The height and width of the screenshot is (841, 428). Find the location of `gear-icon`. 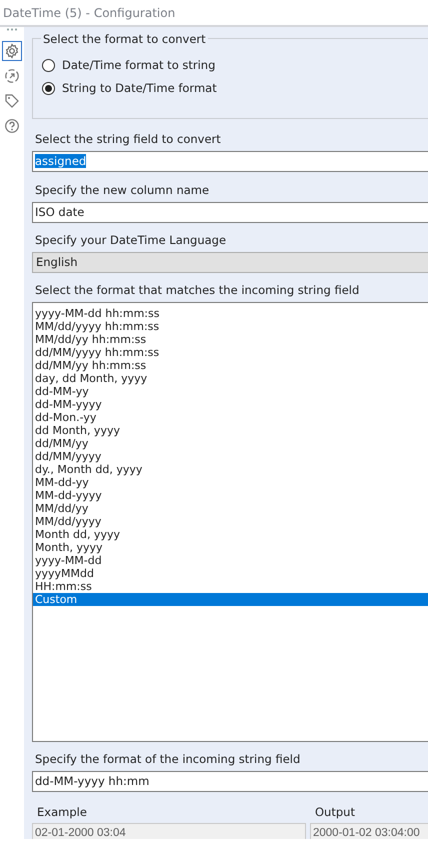

gear-icon is located at coordinates (12, 51).